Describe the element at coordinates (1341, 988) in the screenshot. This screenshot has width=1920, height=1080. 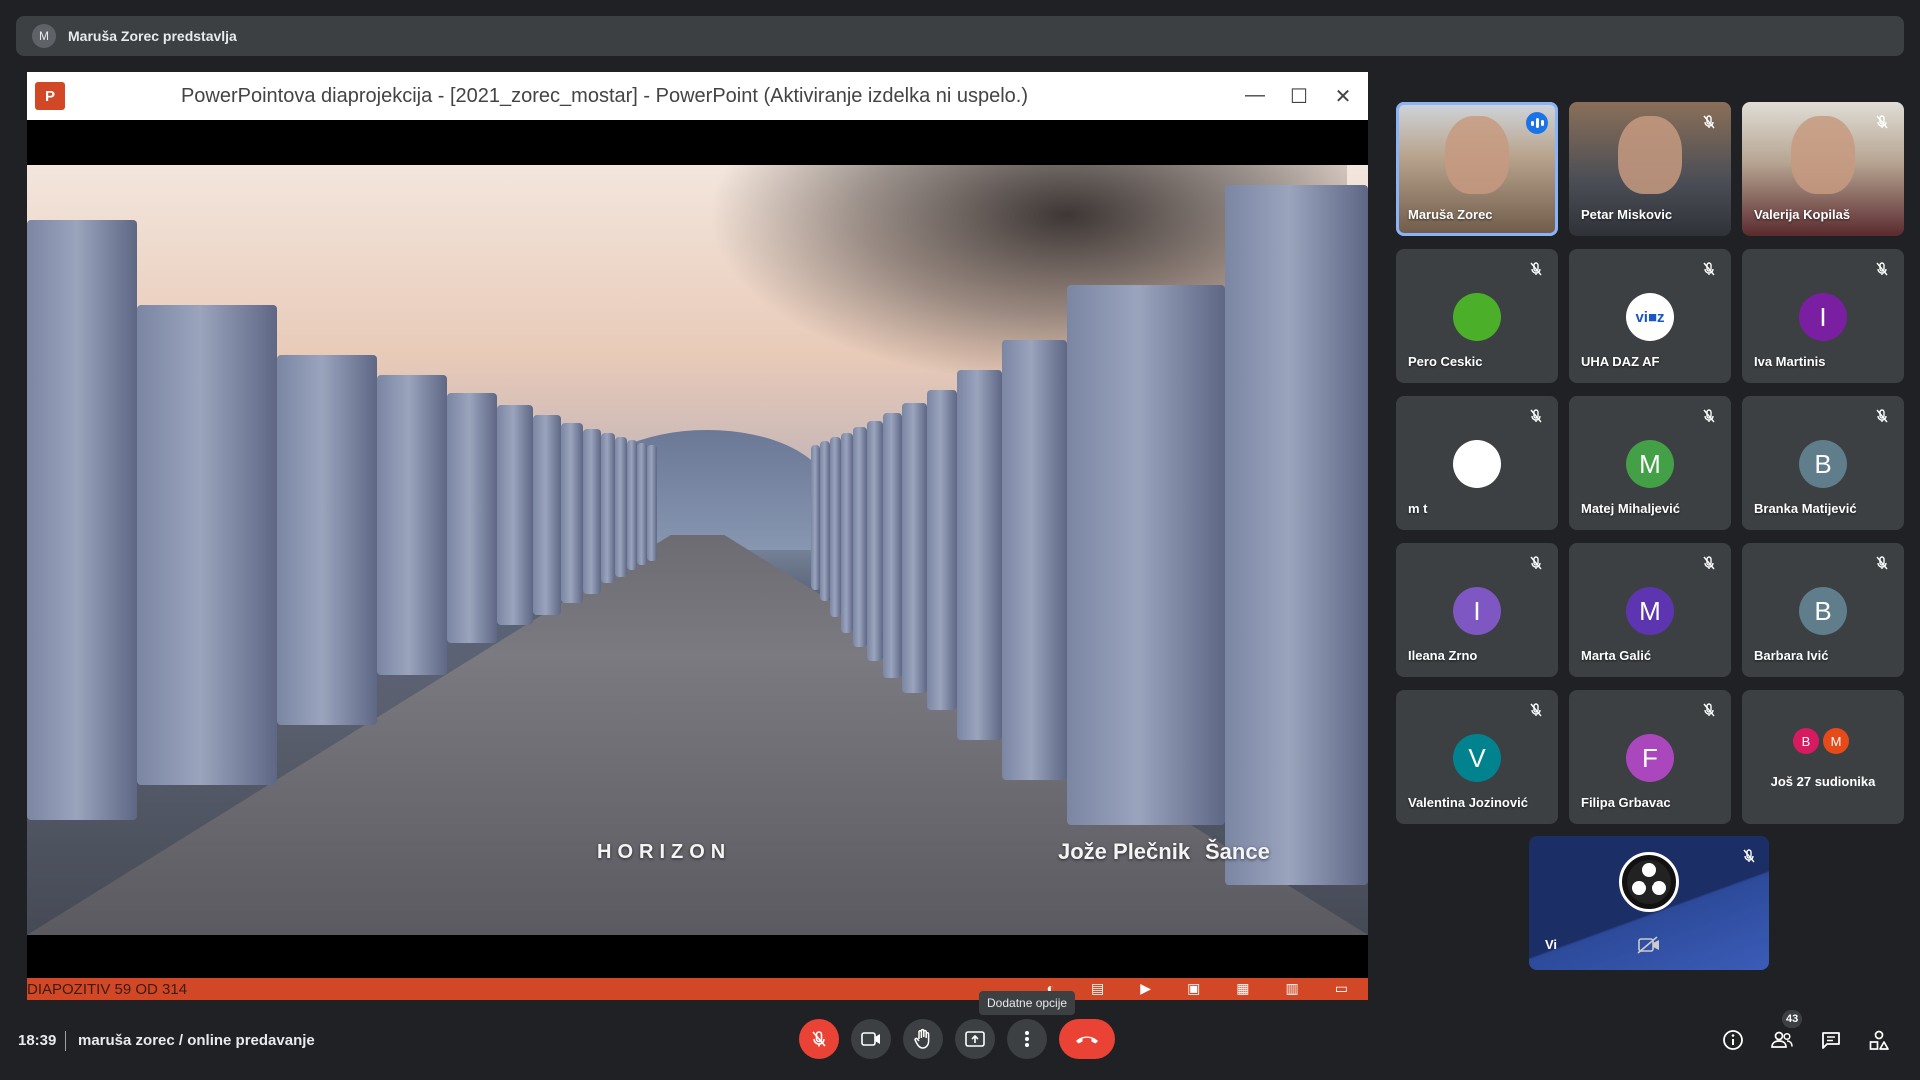
I see `slideshow-icon: ▭` at that location.